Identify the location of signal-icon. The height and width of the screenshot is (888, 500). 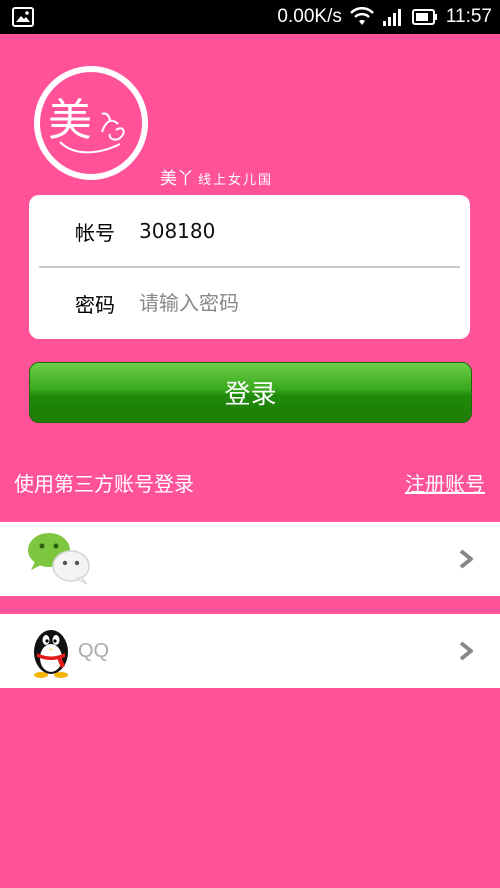
(393, 17).